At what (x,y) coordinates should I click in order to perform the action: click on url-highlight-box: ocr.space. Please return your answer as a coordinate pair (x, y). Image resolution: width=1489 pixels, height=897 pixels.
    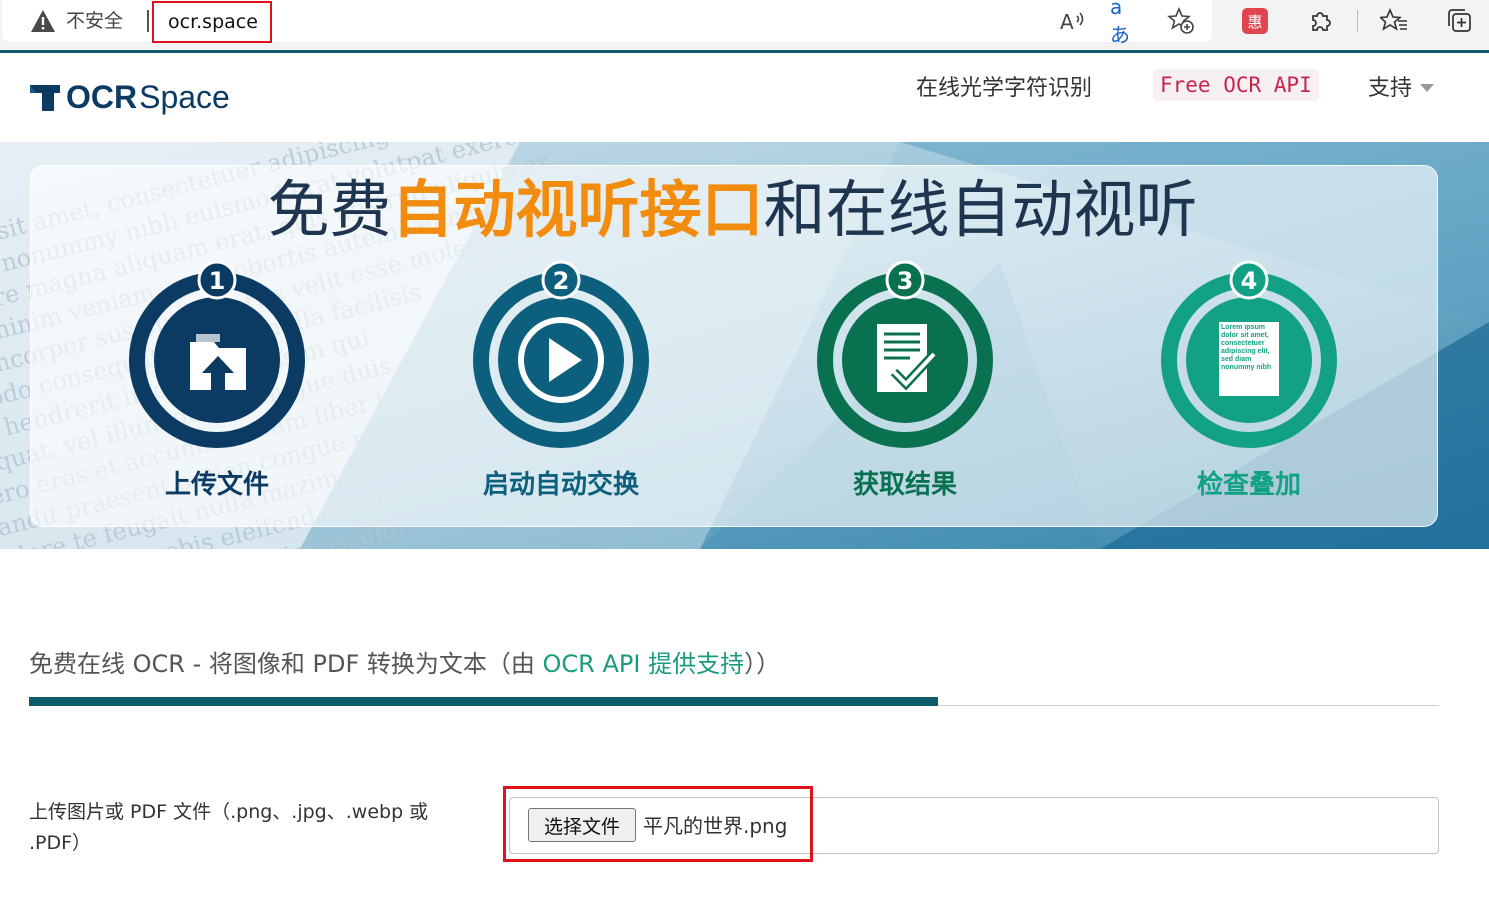
    Looking at the image, I should click on (212, 22).